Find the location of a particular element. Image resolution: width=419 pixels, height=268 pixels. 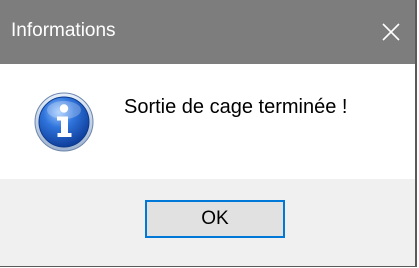

ok-button-label: OK is located at coordinates (215, 218).